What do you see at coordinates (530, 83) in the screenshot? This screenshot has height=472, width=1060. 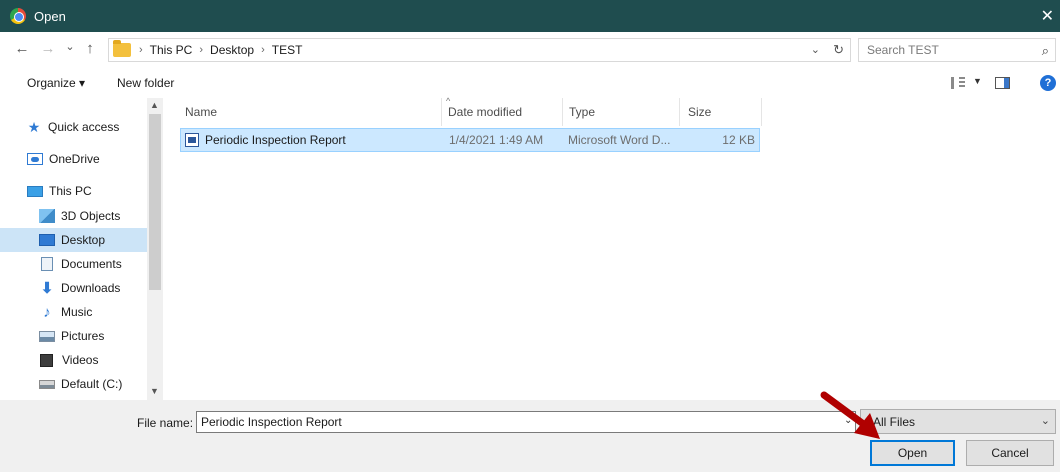 I see `command-bar: Organize ▾ New folder ▼ ?` at bounding box center [530, 83].